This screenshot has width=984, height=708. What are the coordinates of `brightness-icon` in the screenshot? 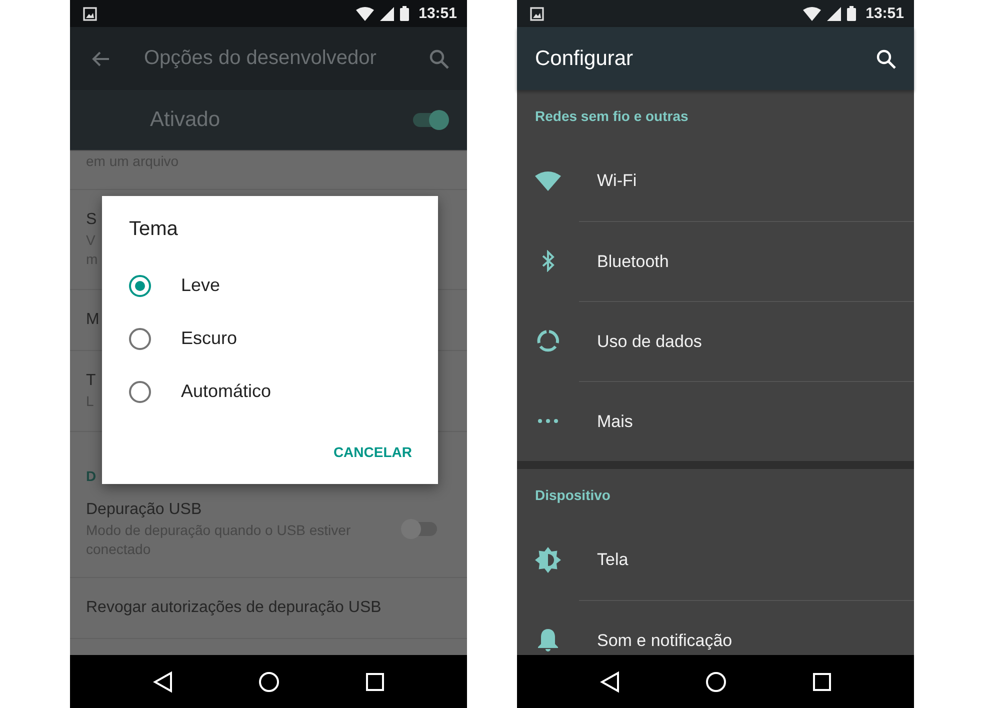 It's located at (548, 560).